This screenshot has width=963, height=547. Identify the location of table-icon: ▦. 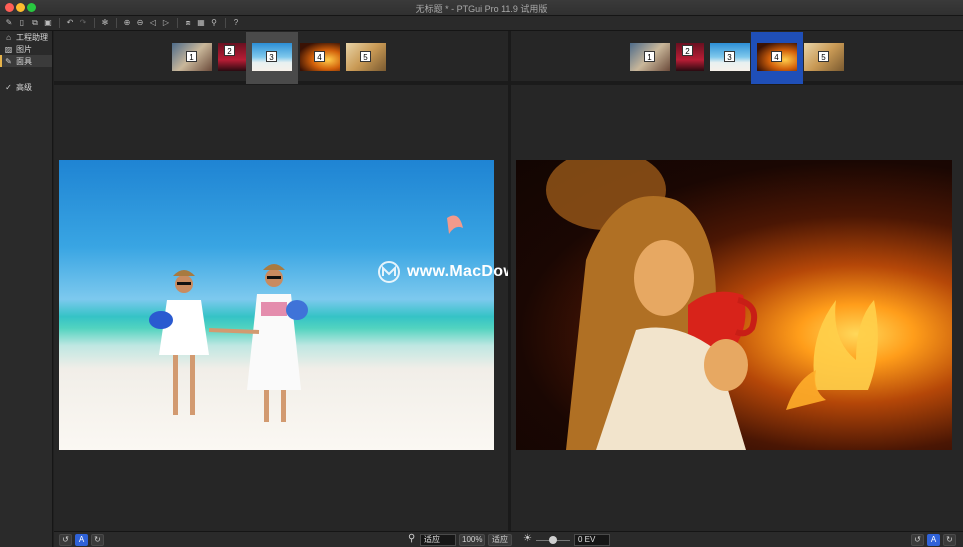
(201, 23).